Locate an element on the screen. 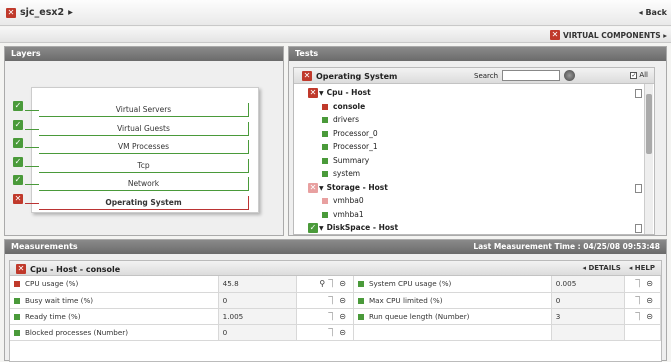 The image size is (671, 362). test-group: ✓ ▼ DiskSpace - Host is located at coordinates (478, 228).